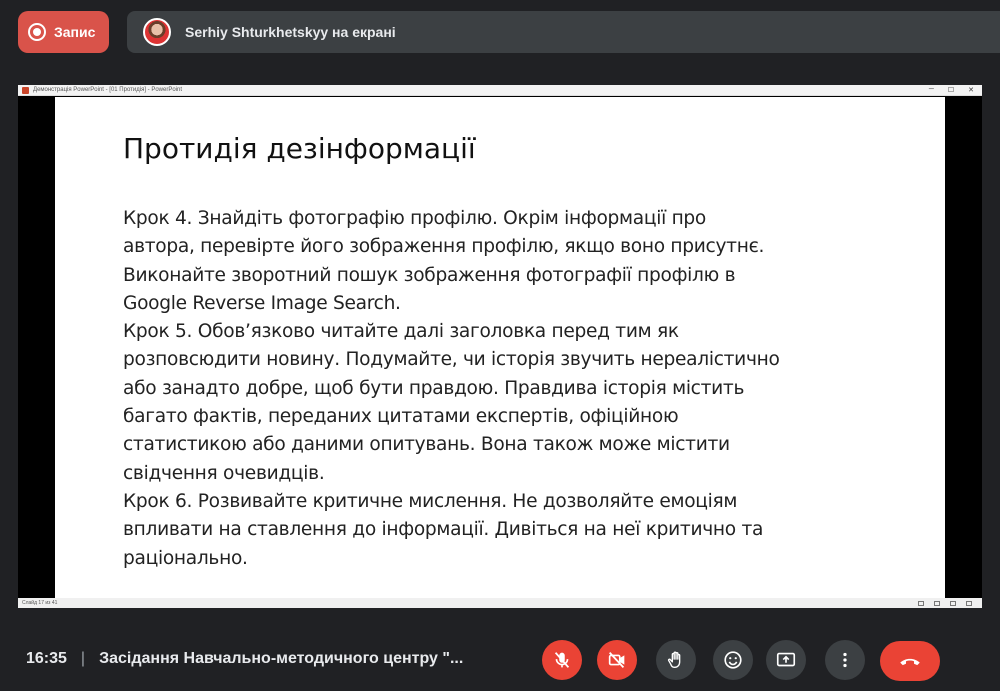 The width and height of the screenshot is (1000, 691). What do you see at coordinates (224, 473) in the screenshot?
I see `slide-line: свідчення очевидців.` at bounding box center [224, 473].